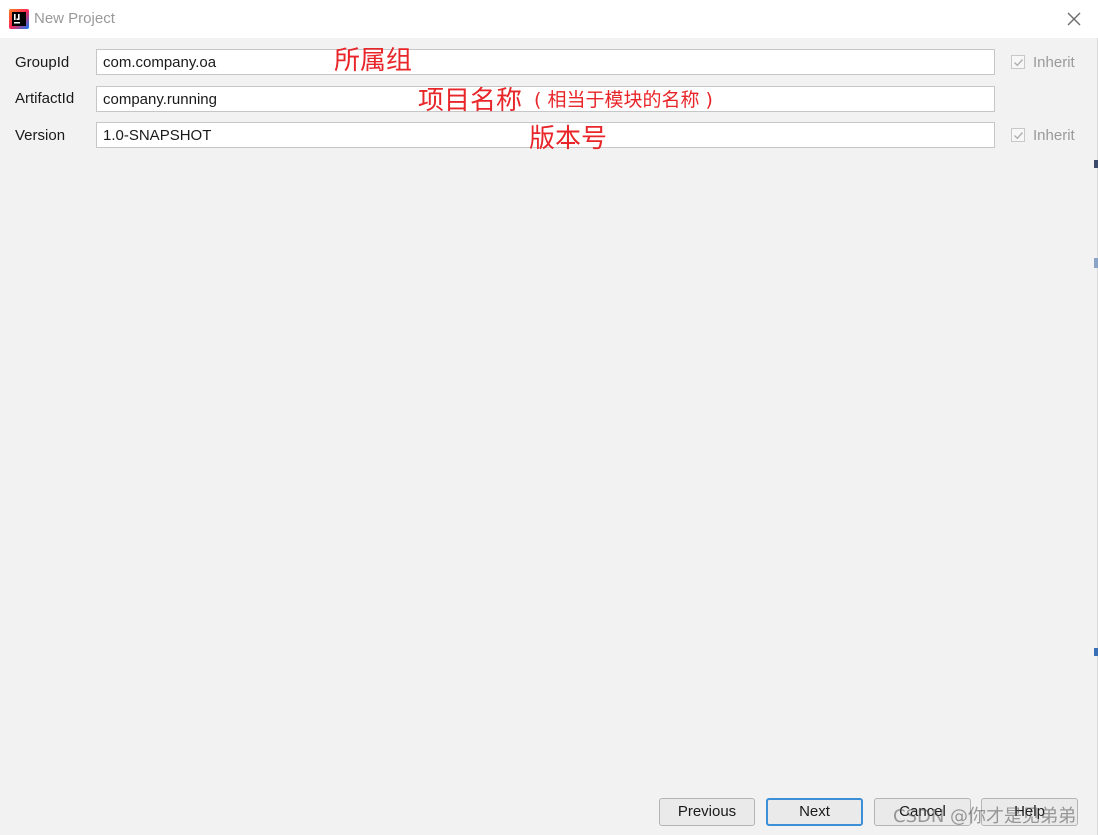  I want to click on window-title: New Project, so click(74, 18).